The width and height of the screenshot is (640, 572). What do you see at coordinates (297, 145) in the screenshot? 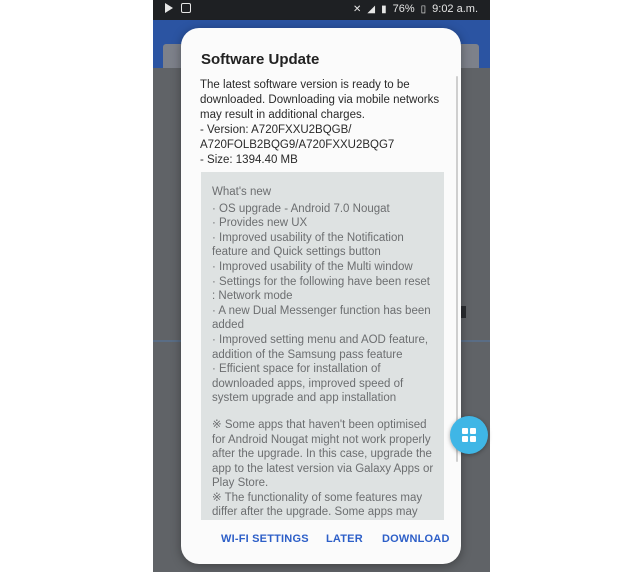
I see `version-line-2: A720FOLB2BQG9/A720FXXU2BQG7` at bounding box center [297, 145].